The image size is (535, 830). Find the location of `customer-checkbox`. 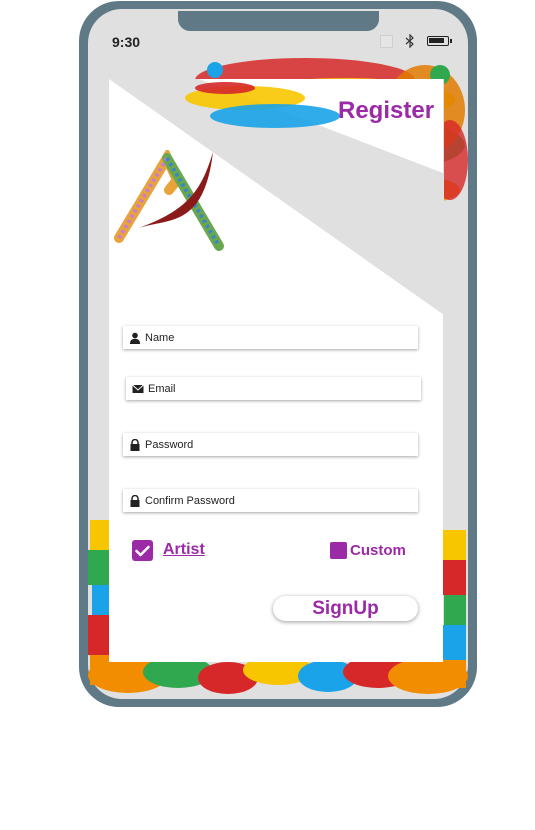

customer-checkbox is located at coordinates (338, 550).